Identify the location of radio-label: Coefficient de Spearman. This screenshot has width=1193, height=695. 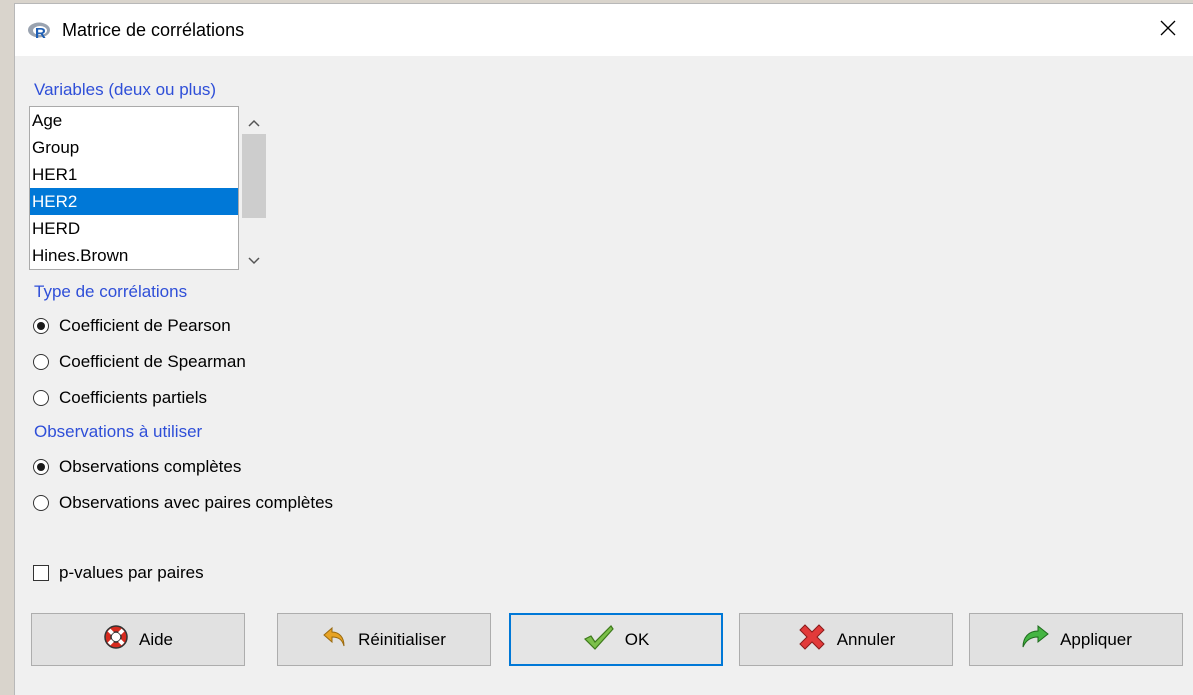
(152, 361).